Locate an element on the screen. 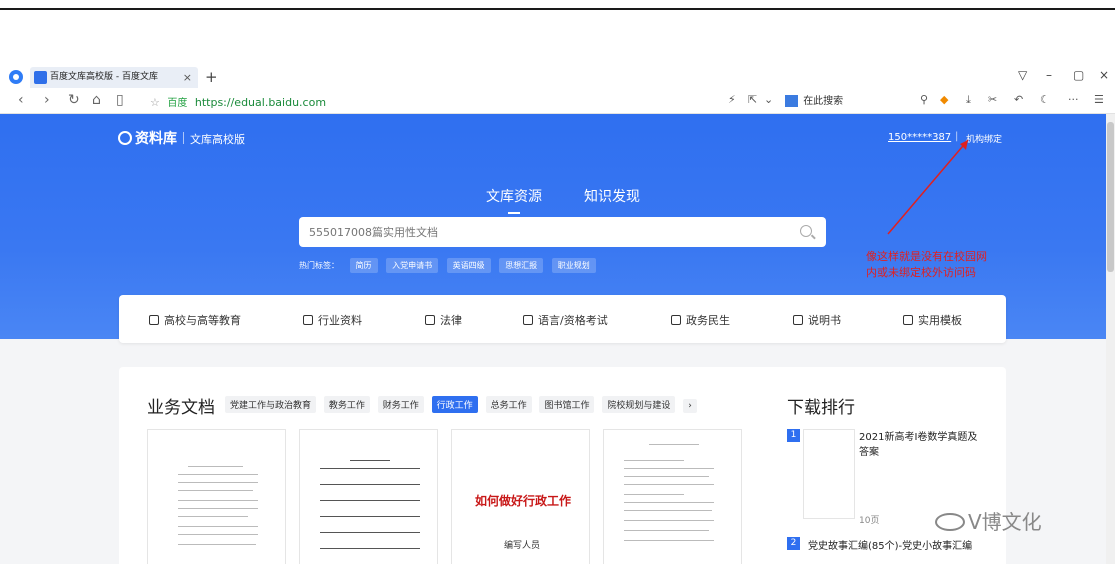 This screenshot has height=564, width=1115. search-box is located at coordinates (562, 232).